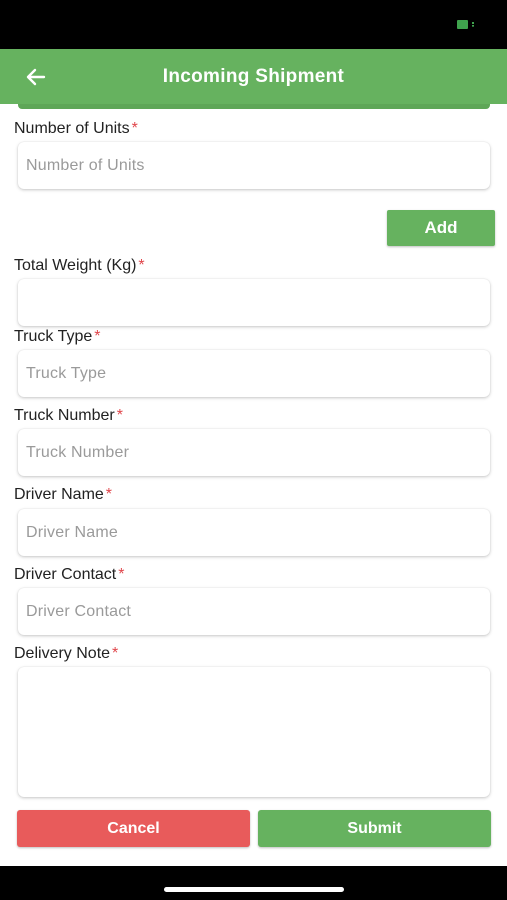 This screenshot has height=900, width=507. Describe the element at coordinates (254, 532) in the screenshot. I see `driver-name-input: Driver Name` at that location.